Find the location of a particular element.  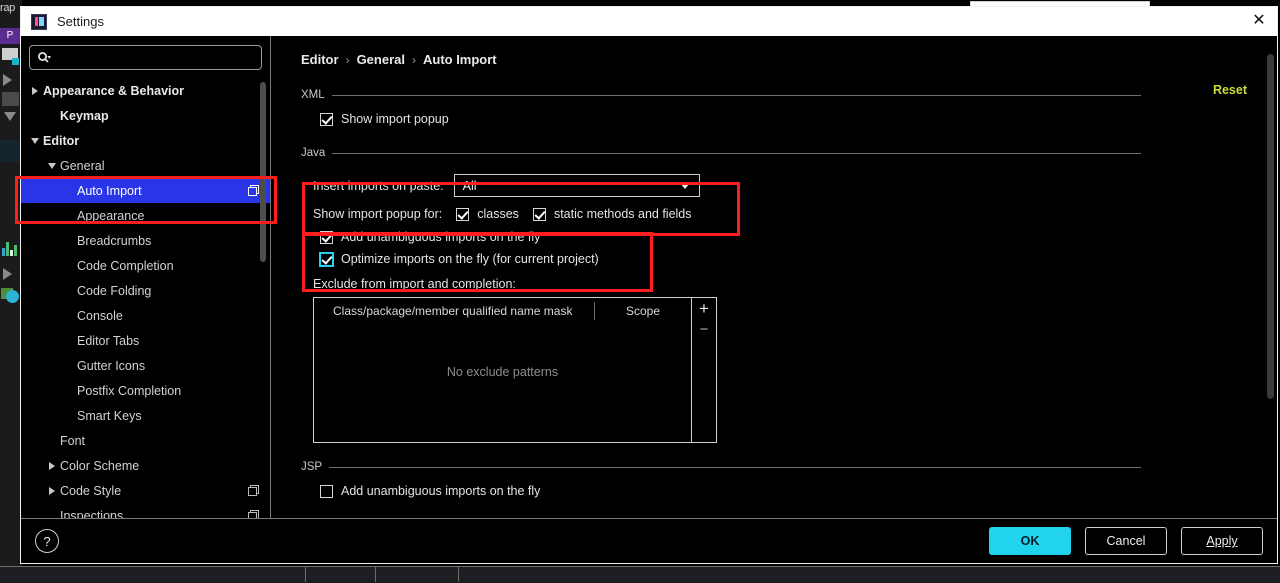

search-icon is located at coordinates (44, 57).